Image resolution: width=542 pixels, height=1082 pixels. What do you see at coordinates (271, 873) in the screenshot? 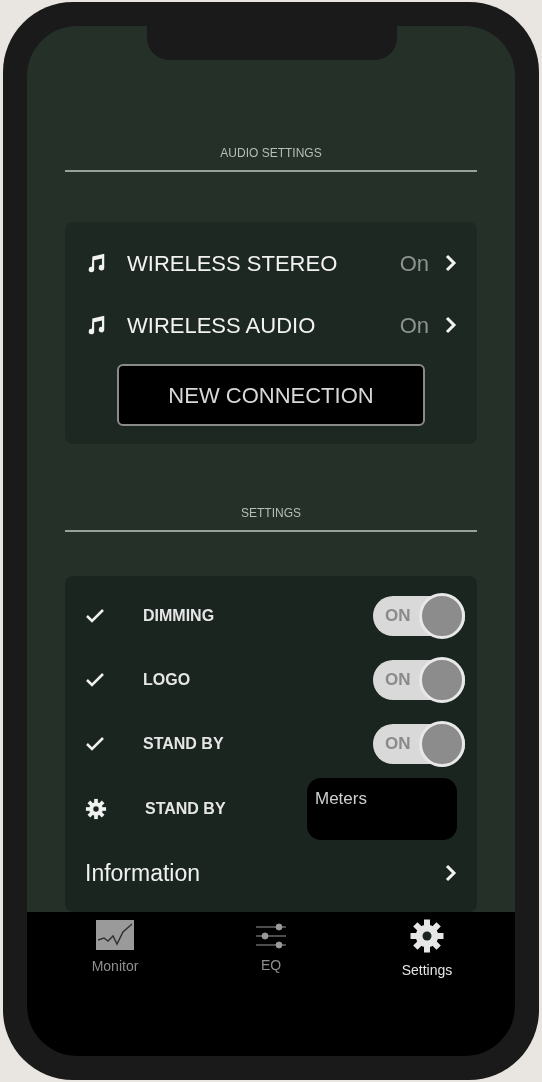
I see `information-row: Information` at bounding box center [271, 873].